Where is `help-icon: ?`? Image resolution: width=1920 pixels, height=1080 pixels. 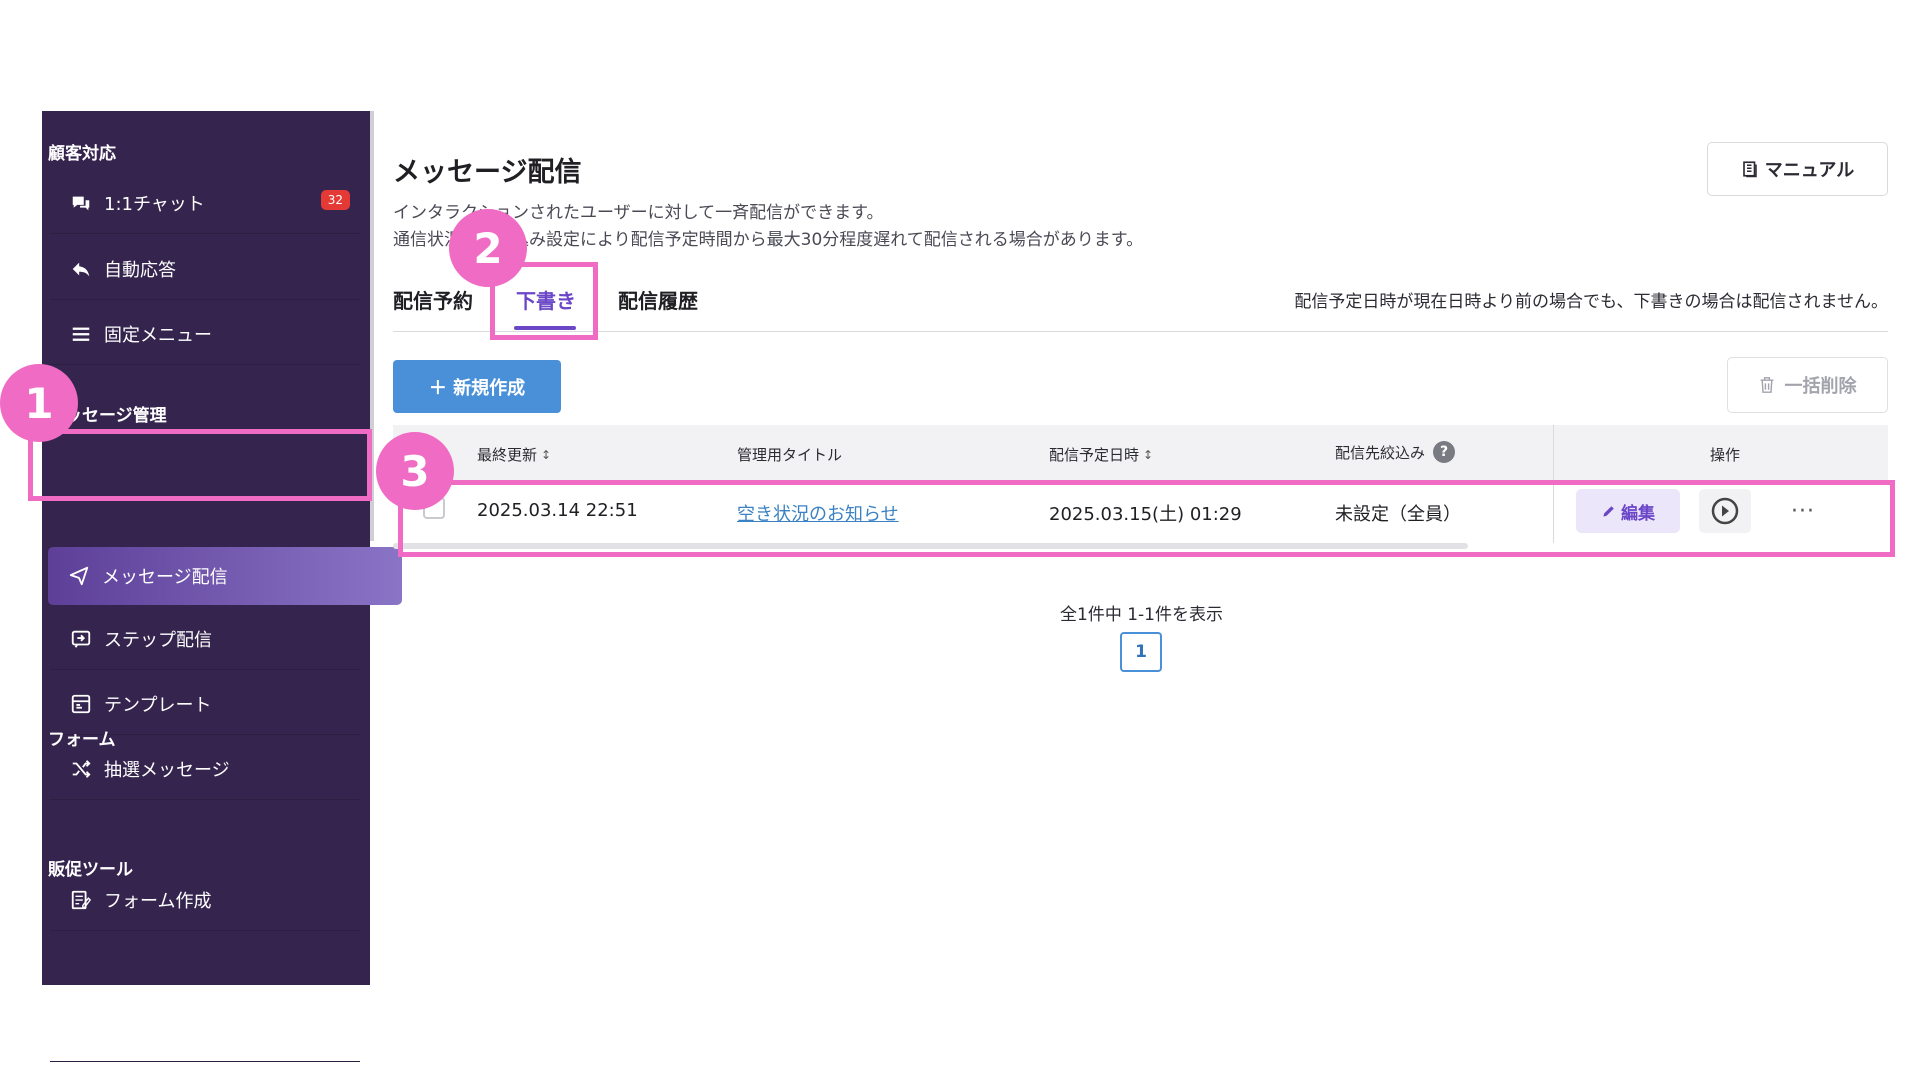 help-icon: ? is located at coordinates (1444, 452).